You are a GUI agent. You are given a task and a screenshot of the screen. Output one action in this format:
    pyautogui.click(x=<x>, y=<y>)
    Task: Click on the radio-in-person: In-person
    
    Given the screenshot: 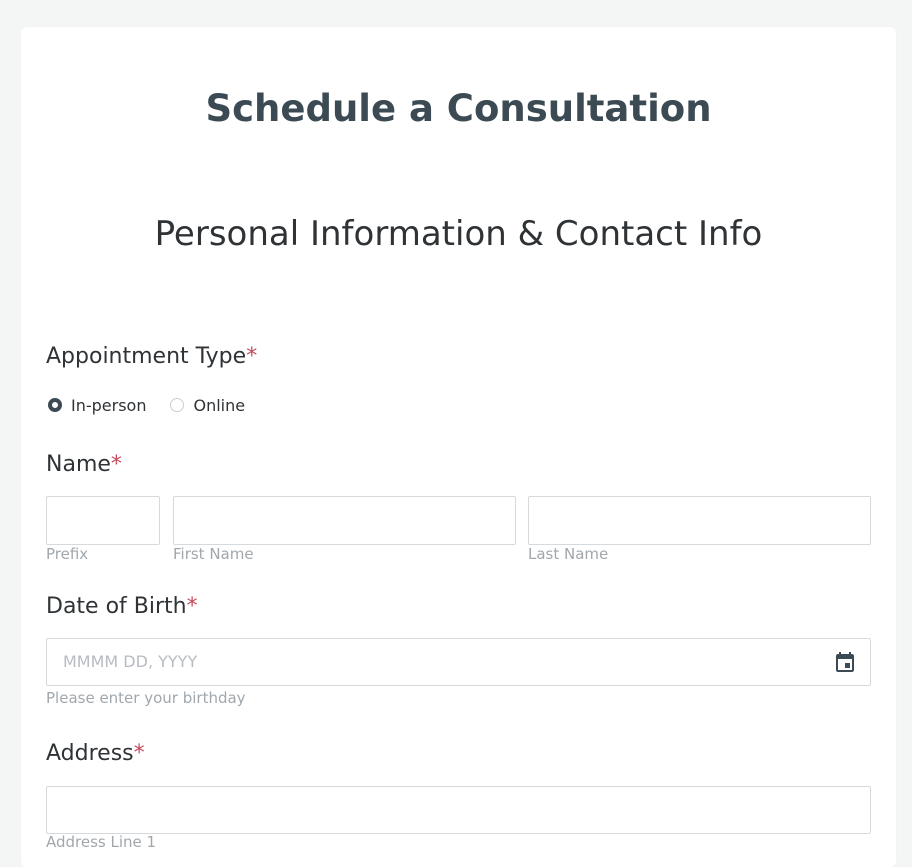 What is the action you would take?
    pyautogui.click(x=97, y=405)
    